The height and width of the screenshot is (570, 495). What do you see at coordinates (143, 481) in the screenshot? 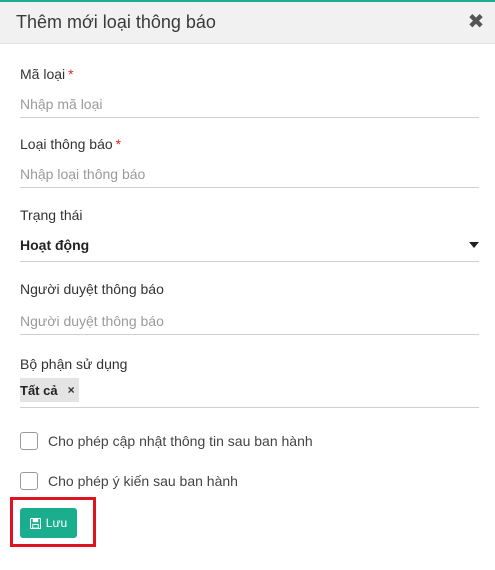
I see `allow-comment-label: Cho phép ý kiến sau ban hành` at bounding box center [143, 481].